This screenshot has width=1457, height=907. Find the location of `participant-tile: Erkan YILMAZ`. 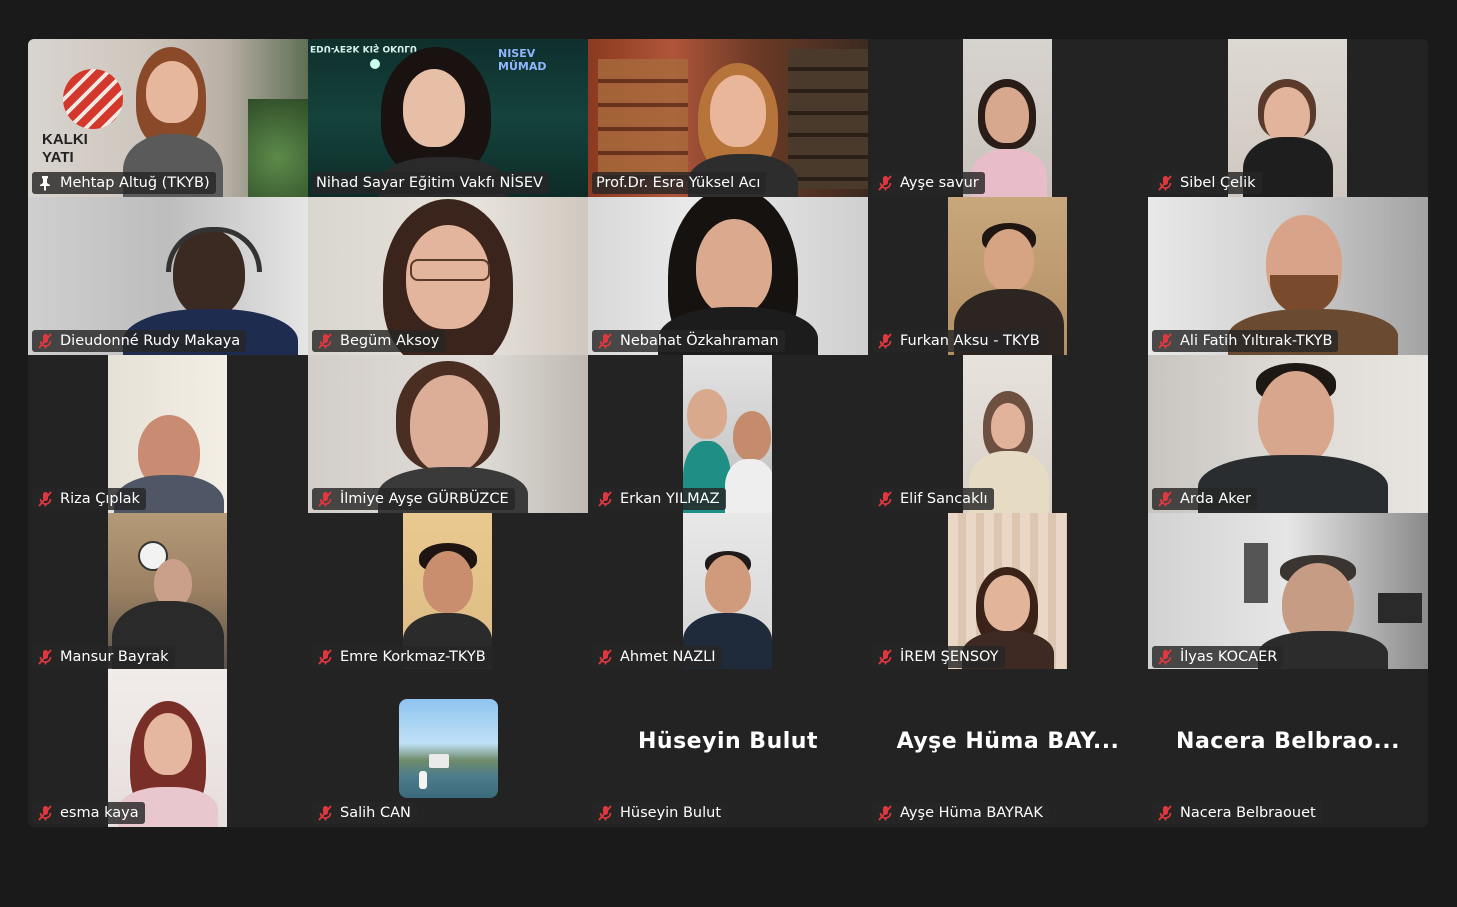

participant-tile: Erkan YILMAZ is located at coordinates (728, 434).